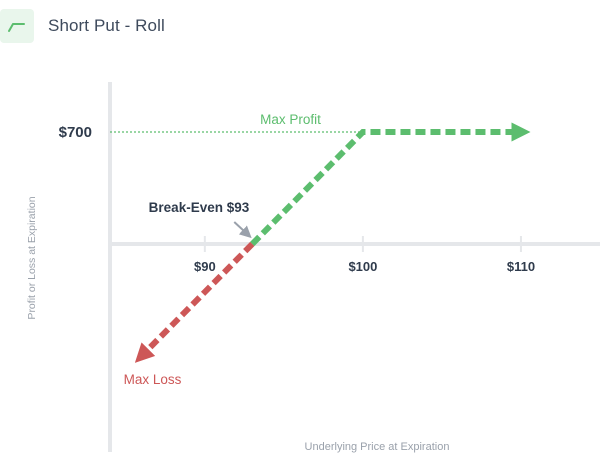 This screenshot has height=459, width=600. I want to click on x-tick-label: $100, so click(362, 266).